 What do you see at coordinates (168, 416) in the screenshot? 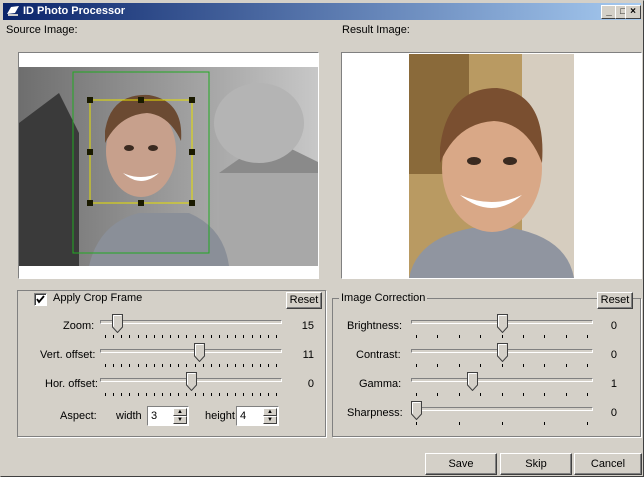
I see `aspect-width-spinner: 3 ▲ ▼` at bounding box center [168, 416].